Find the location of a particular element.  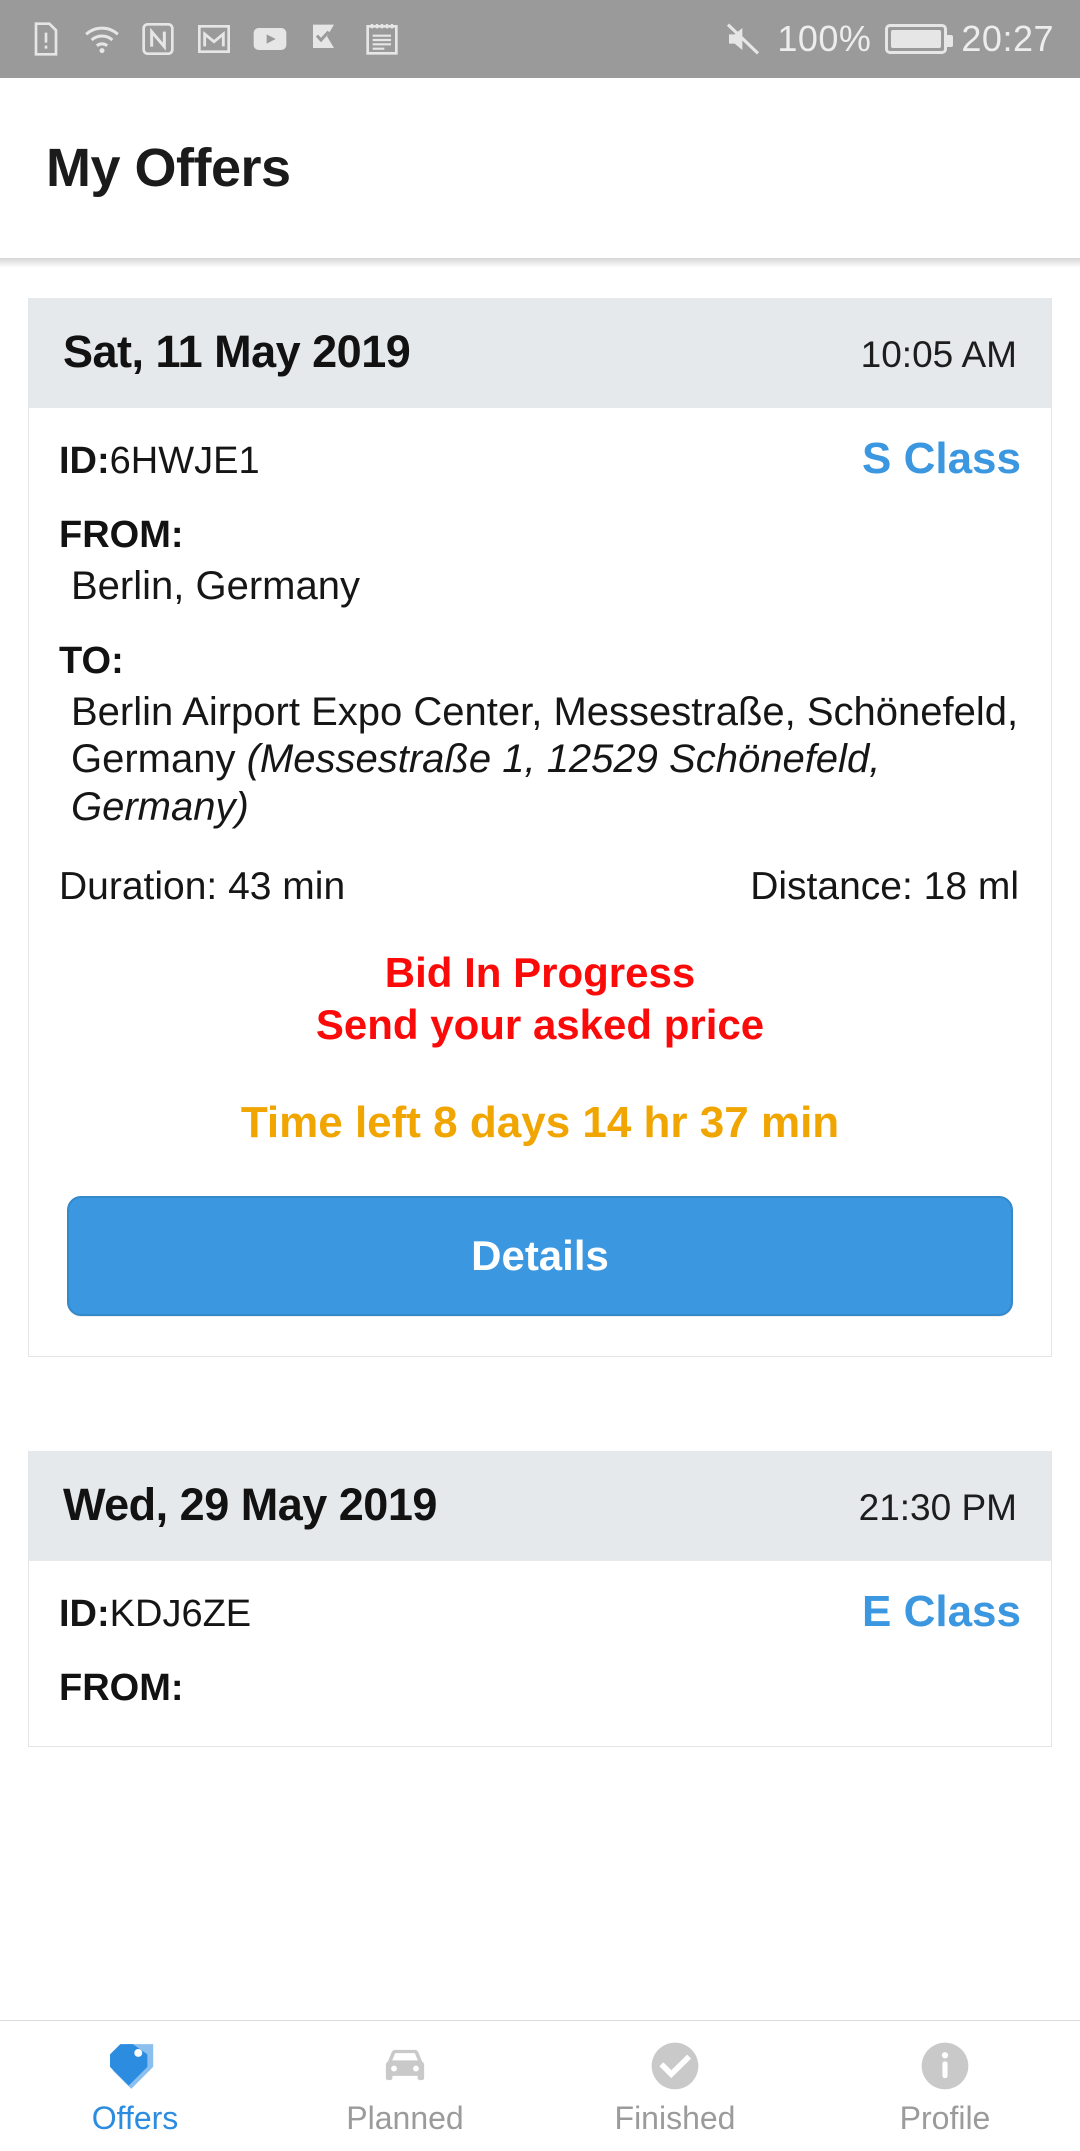

price-tag-icon is located at coordinates (135, 2066).